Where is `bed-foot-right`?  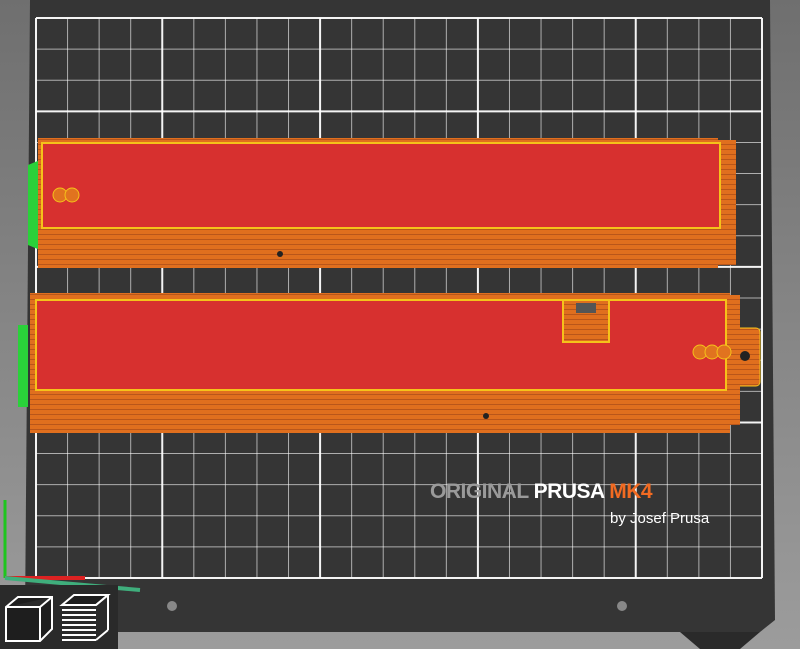
bed-foot-right is located at coordinates (720, 640).